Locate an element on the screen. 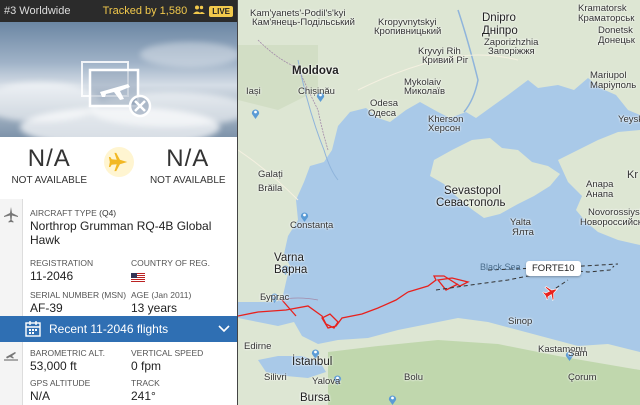 The width and height of the screenshot is (640, 405). panel-header: #3 Worldwide Tracked by 1,580 LIVE is located at coordinates (118, 11).